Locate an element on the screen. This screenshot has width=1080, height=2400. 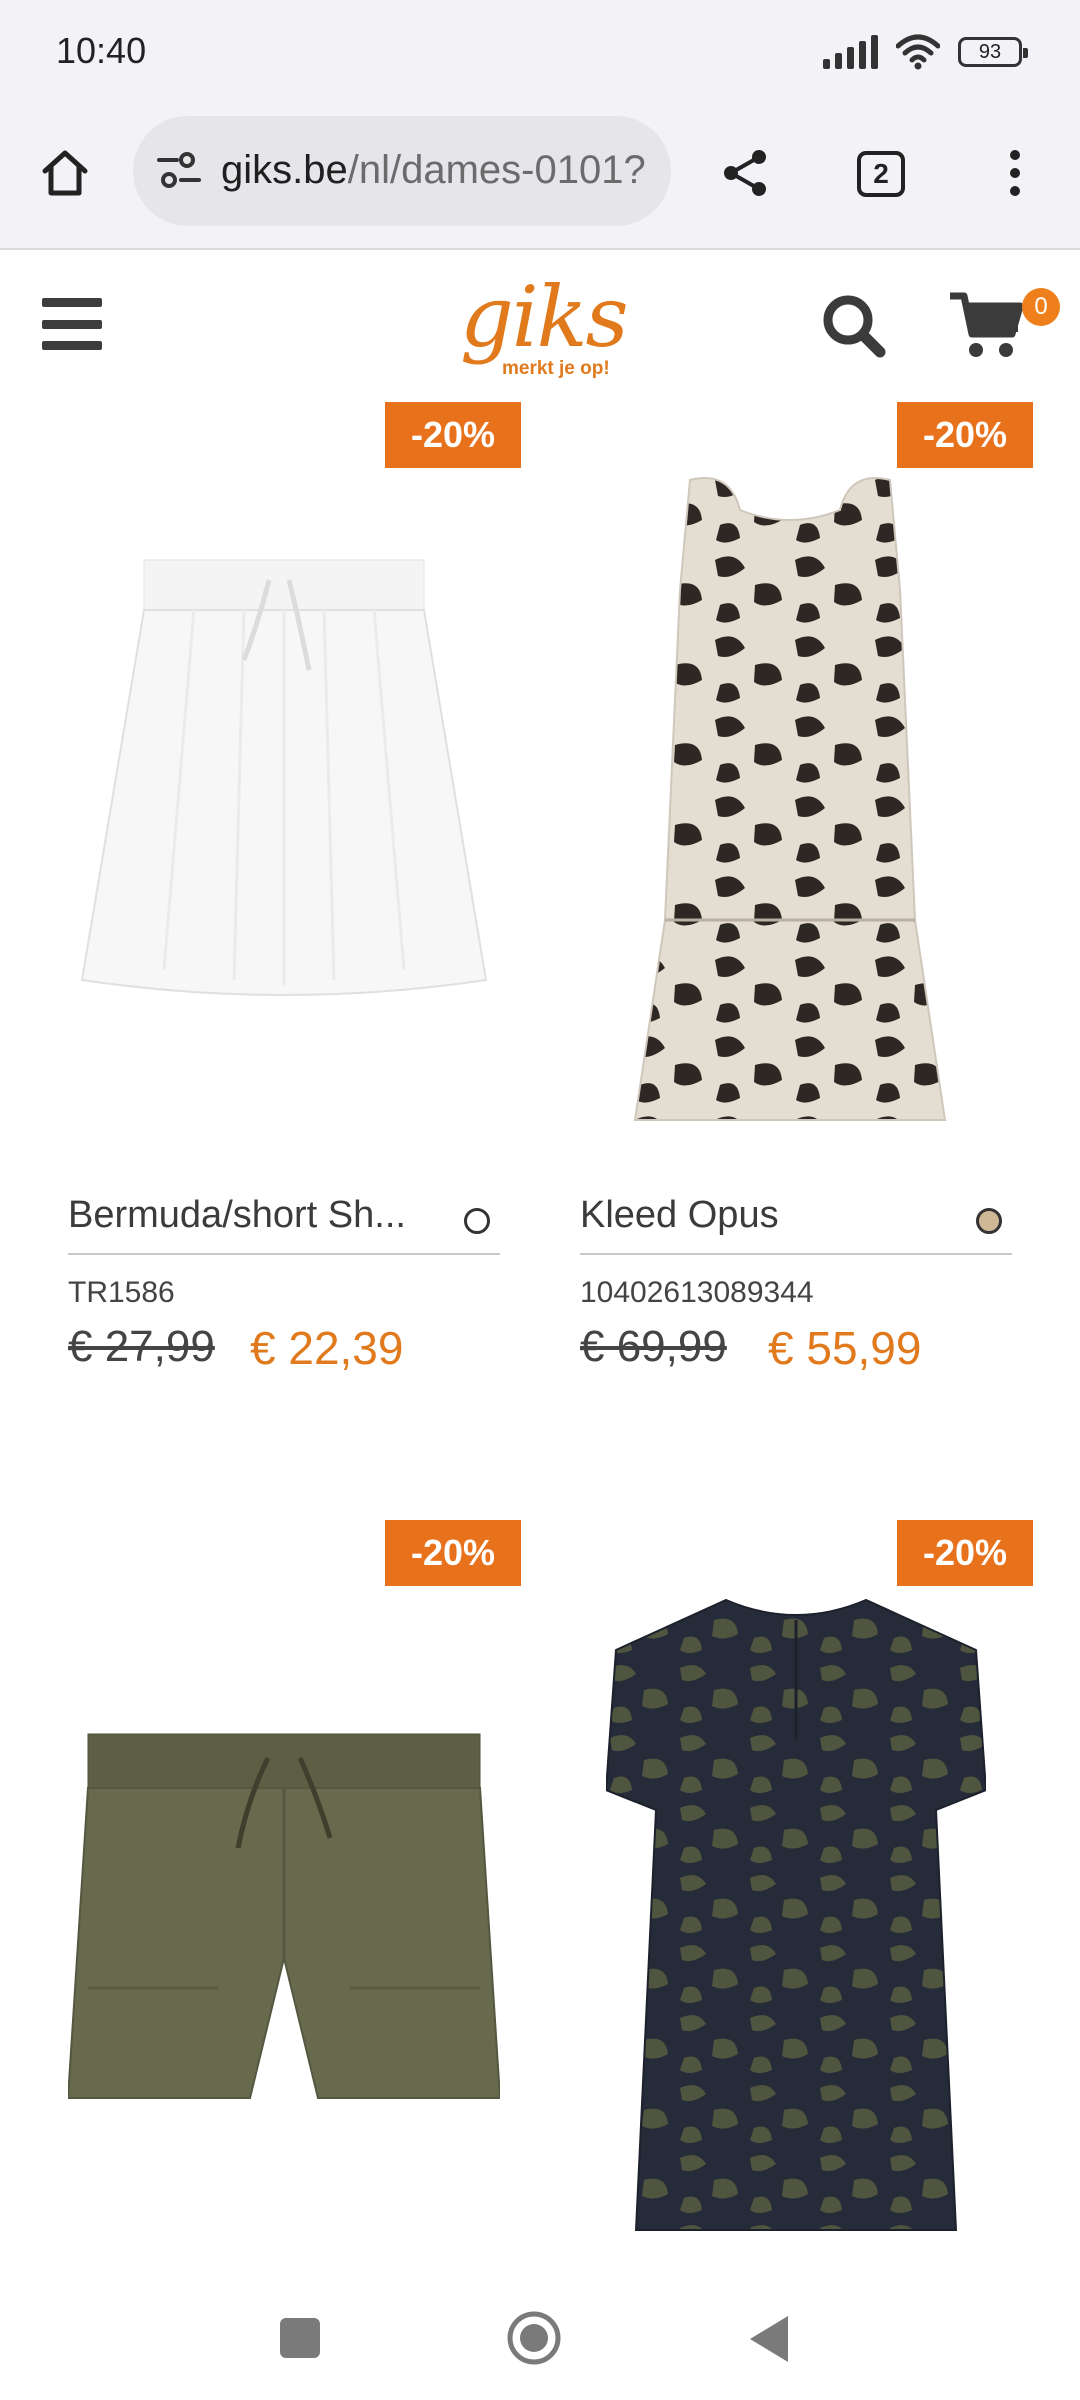
url-text: giks.be/nl/dames-0101? is located at coordinates (441, 170).